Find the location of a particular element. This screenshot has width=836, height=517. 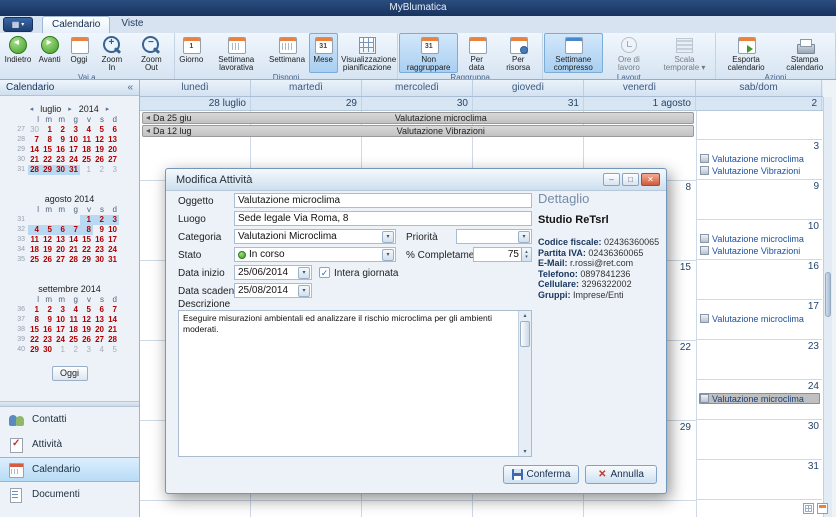

priorita-select: ▾ is located at coordinates (494, 236).